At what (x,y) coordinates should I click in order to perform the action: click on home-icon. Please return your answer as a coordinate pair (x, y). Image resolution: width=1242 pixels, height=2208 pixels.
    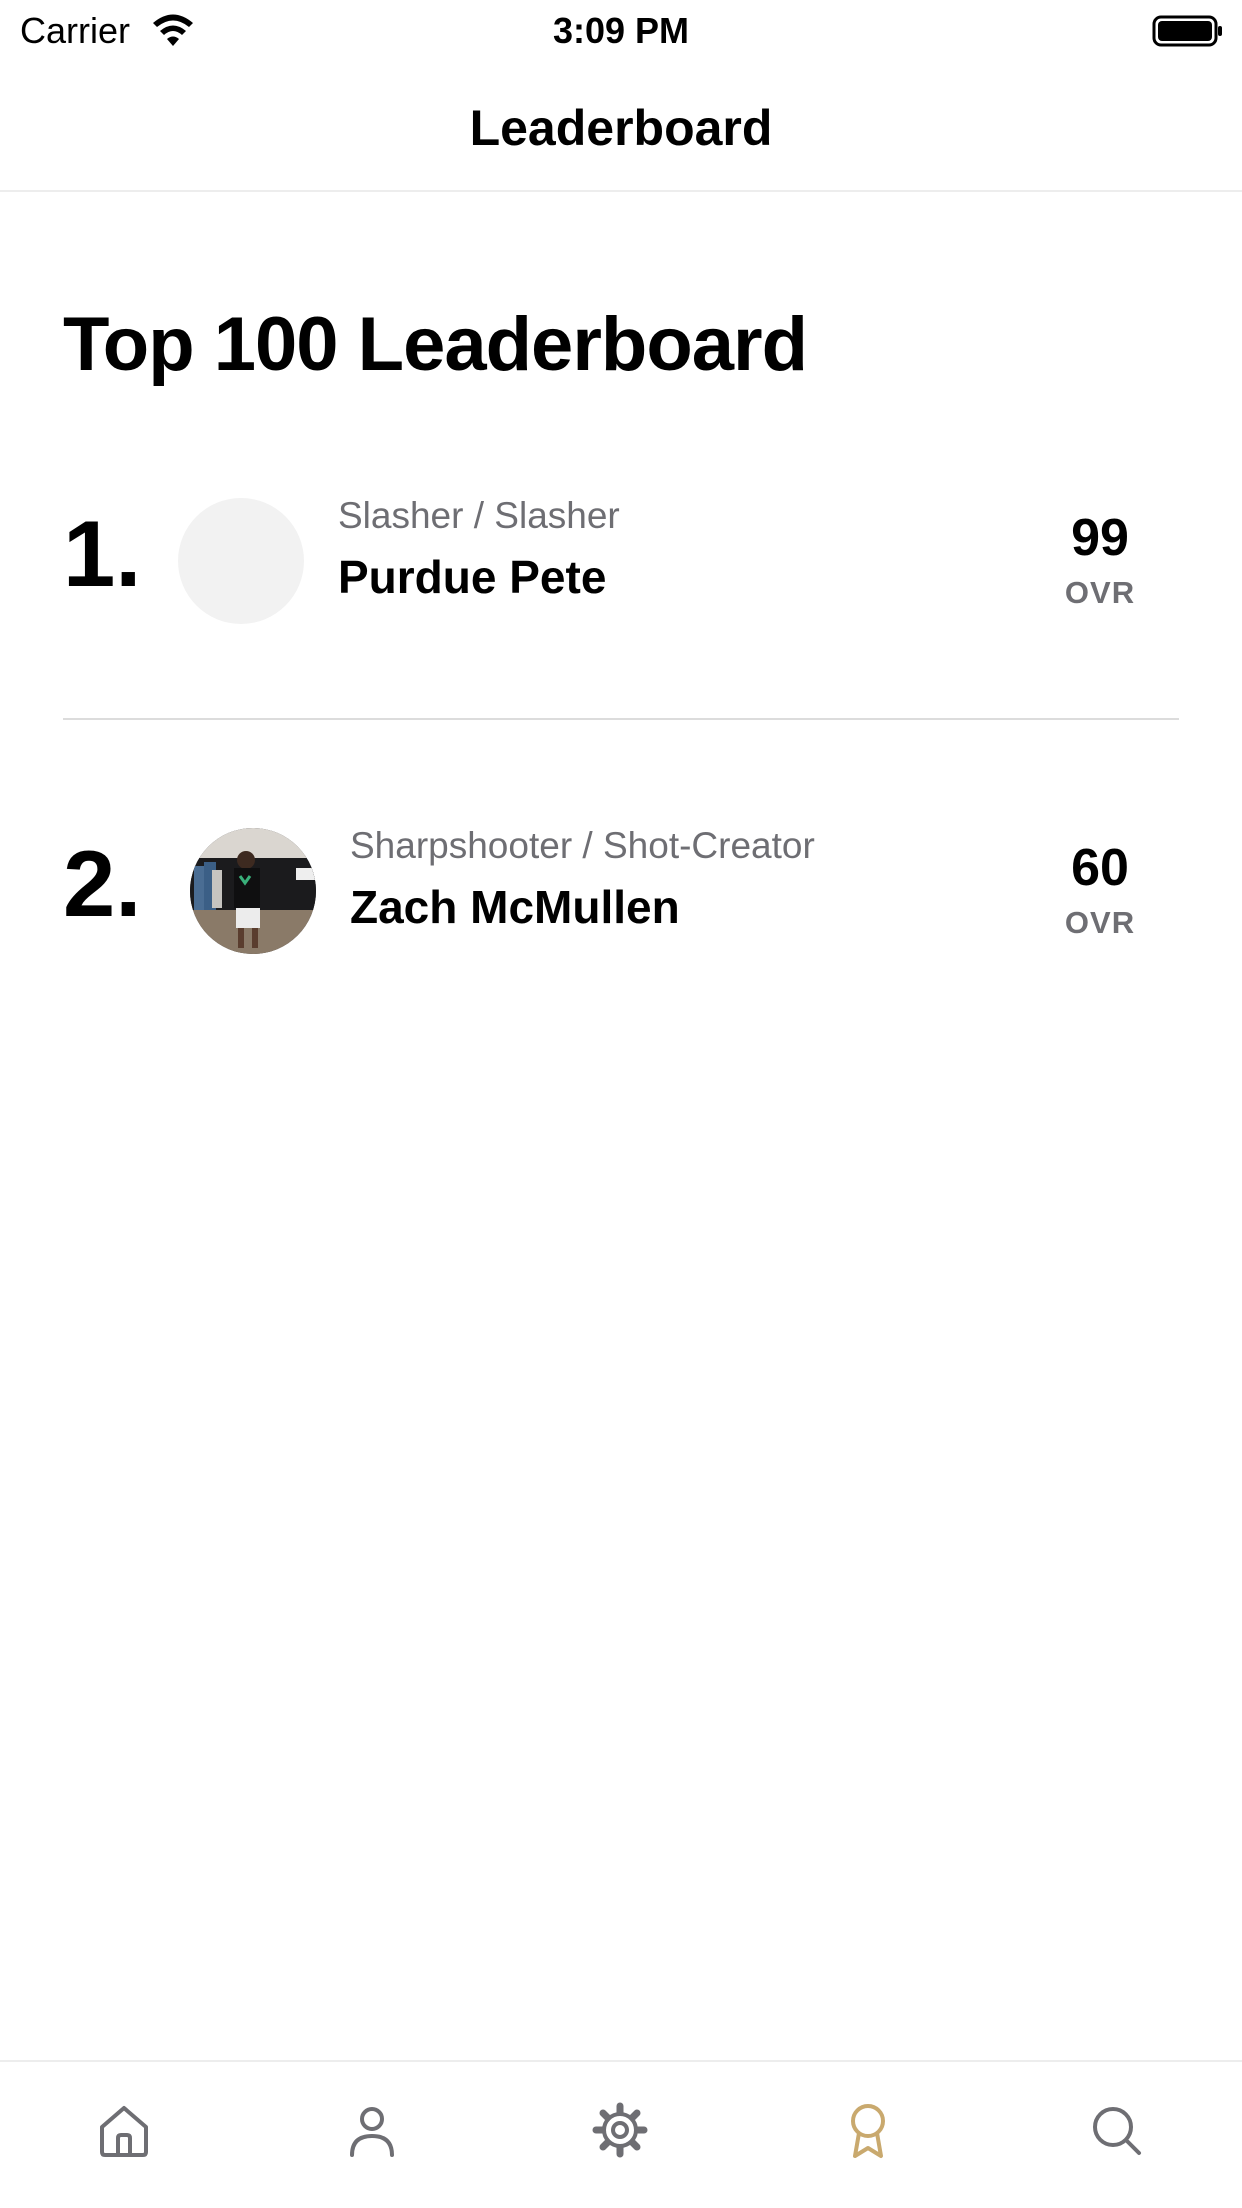
    Looking at the image, I should click on (124, 2131).